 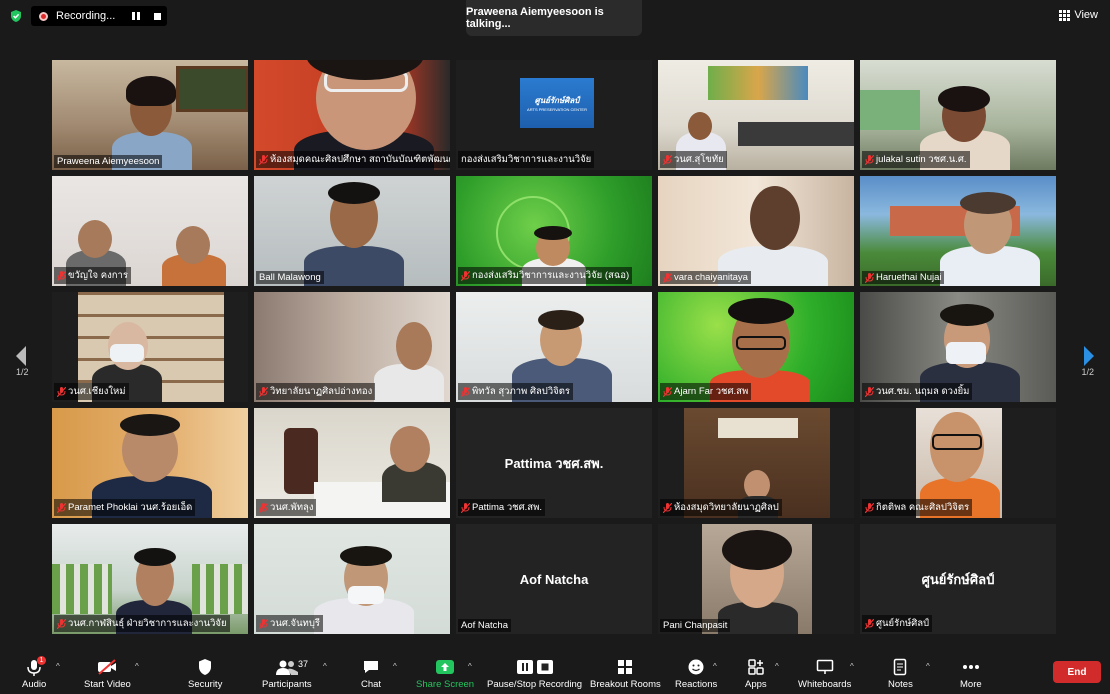 What do you see at coordinates (756, 579) in the screenshot?
I see `video-tile: Pani Chanpasit` at bounding box center [756, 579].